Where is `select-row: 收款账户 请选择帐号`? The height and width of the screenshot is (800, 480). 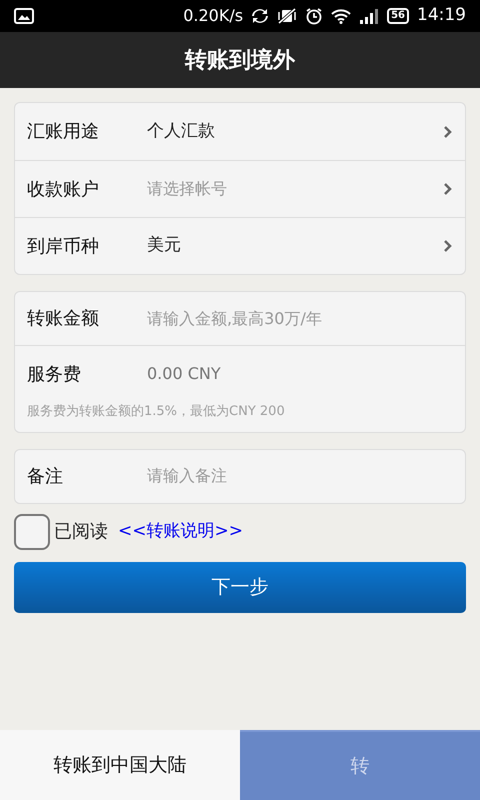
select-row: 收款账户 请选择帐号 is located at coordinates (240, 188).